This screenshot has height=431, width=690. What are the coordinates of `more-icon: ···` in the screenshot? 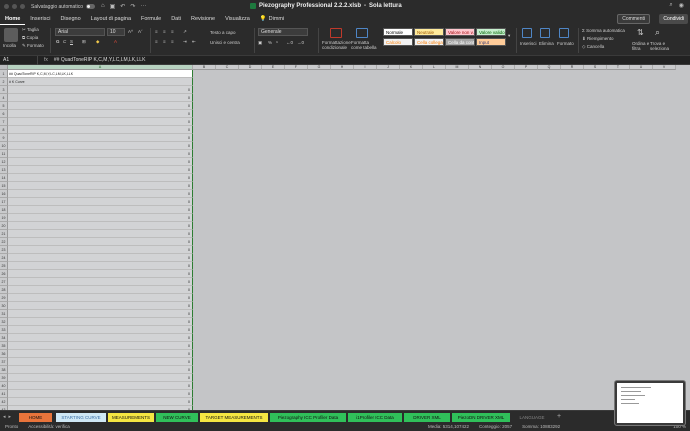 It's located at (143, 6).